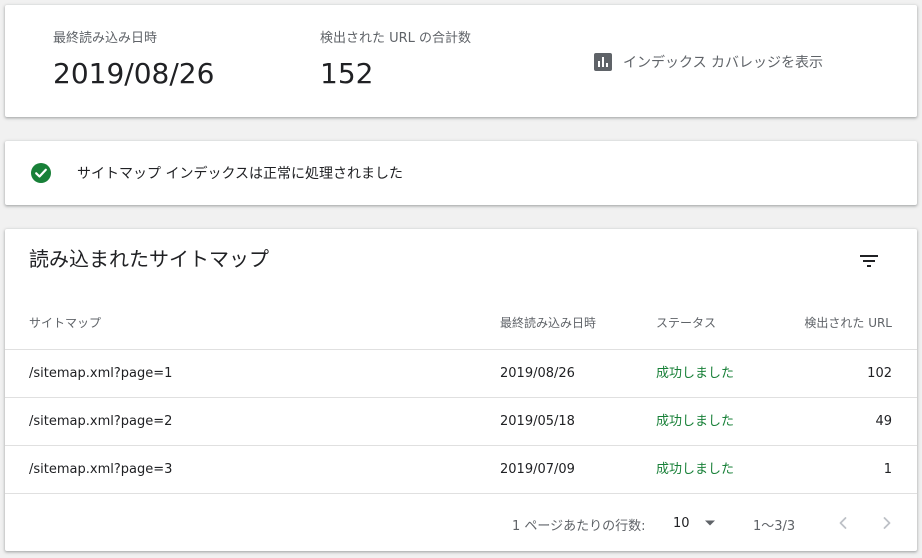  Describe the element at coordinates (603, 62) in the screenshot. I see `bar-chart-icon` at that location.